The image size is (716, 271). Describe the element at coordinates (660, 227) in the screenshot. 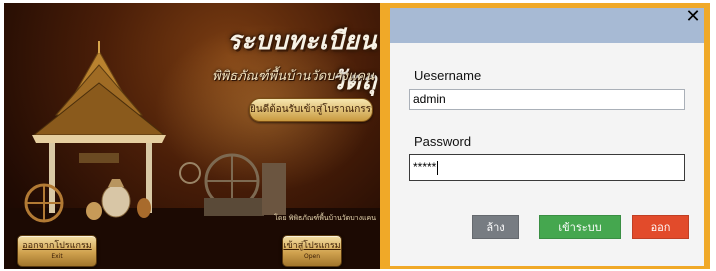

I see `quit-button: ออก` at that location.